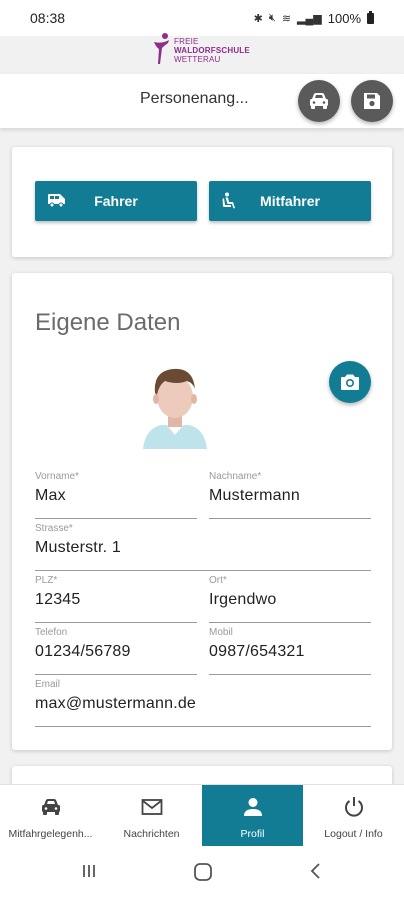  What do you see at coordinates (116, 201) in the screenshot?
I see `driver-button: Fahrer` at bounding box center [116, 201].